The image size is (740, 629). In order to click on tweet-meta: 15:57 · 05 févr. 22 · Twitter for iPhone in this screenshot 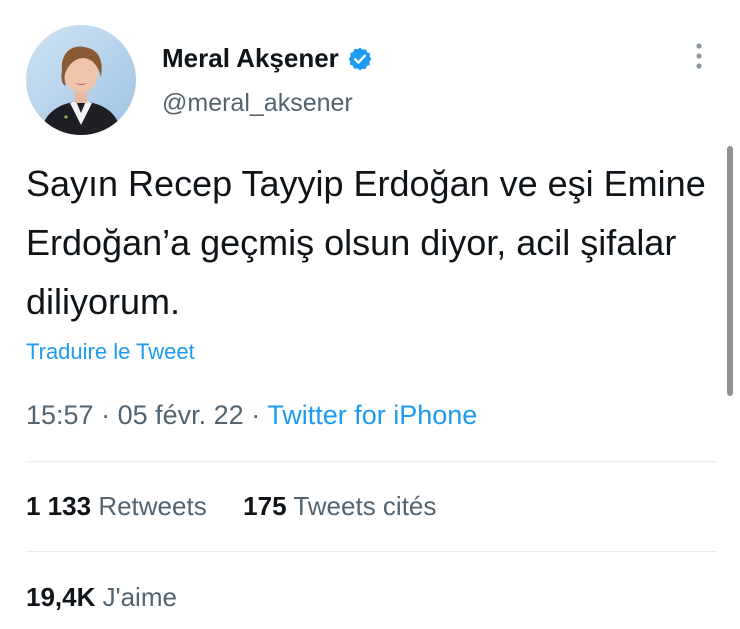, I will do `click(251, 415)`.